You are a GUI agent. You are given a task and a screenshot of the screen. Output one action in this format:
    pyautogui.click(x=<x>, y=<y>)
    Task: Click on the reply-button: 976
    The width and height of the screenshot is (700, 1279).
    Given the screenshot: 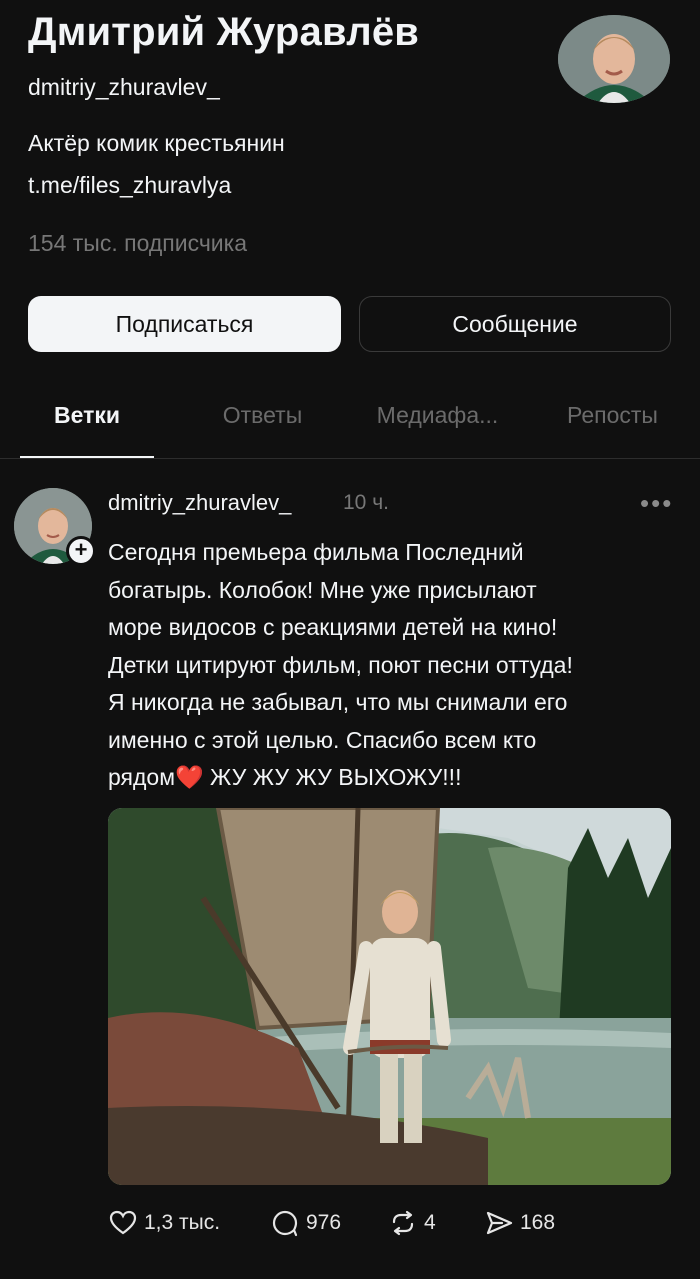 What is the action you would take?
    pyautogui.click(x=305, y=1223)
    